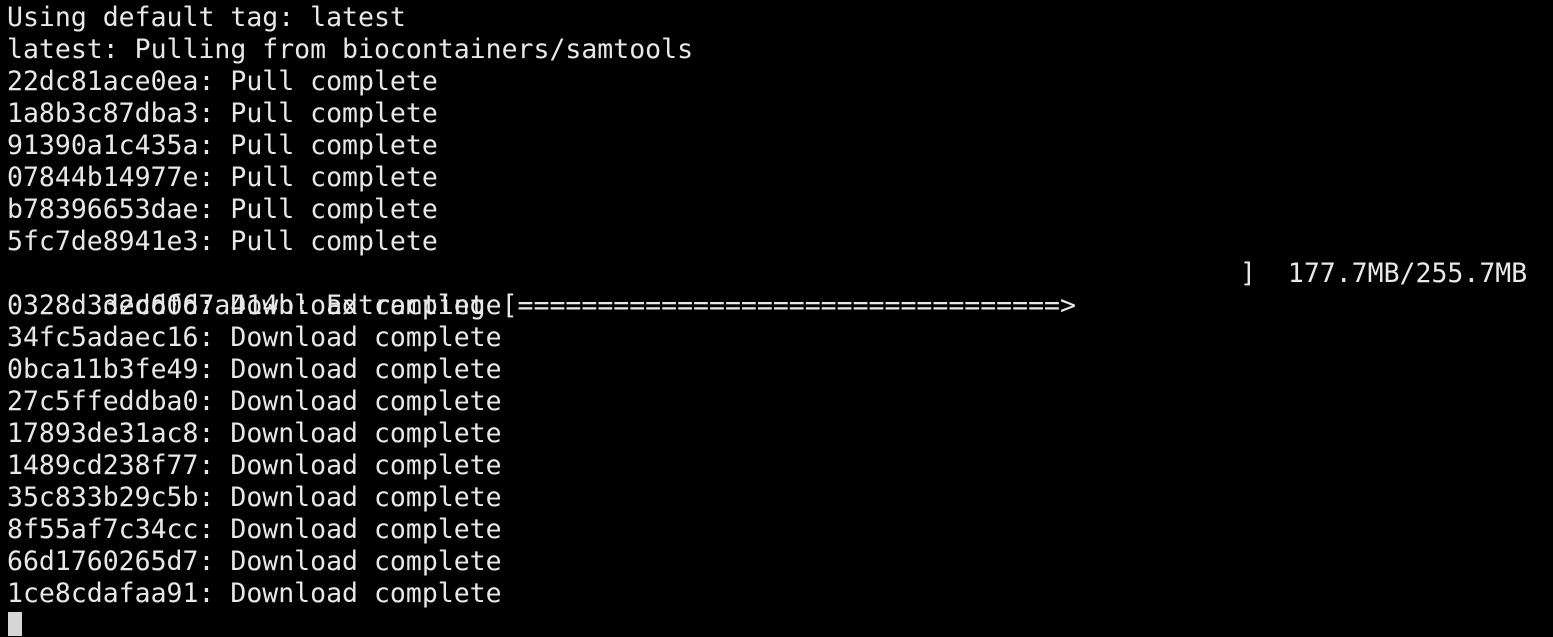  What do you see at coordinates (222, 113) in the screenshot?
I see `layer-status-line: 1a8b3c87dba3: Pull complete` at bounding box center [222, 113].